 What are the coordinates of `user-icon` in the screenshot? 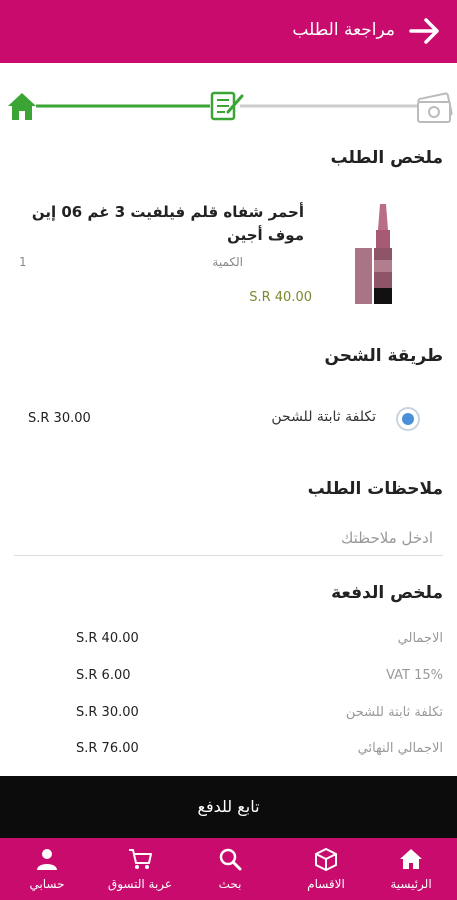 It's located at (47, 859).